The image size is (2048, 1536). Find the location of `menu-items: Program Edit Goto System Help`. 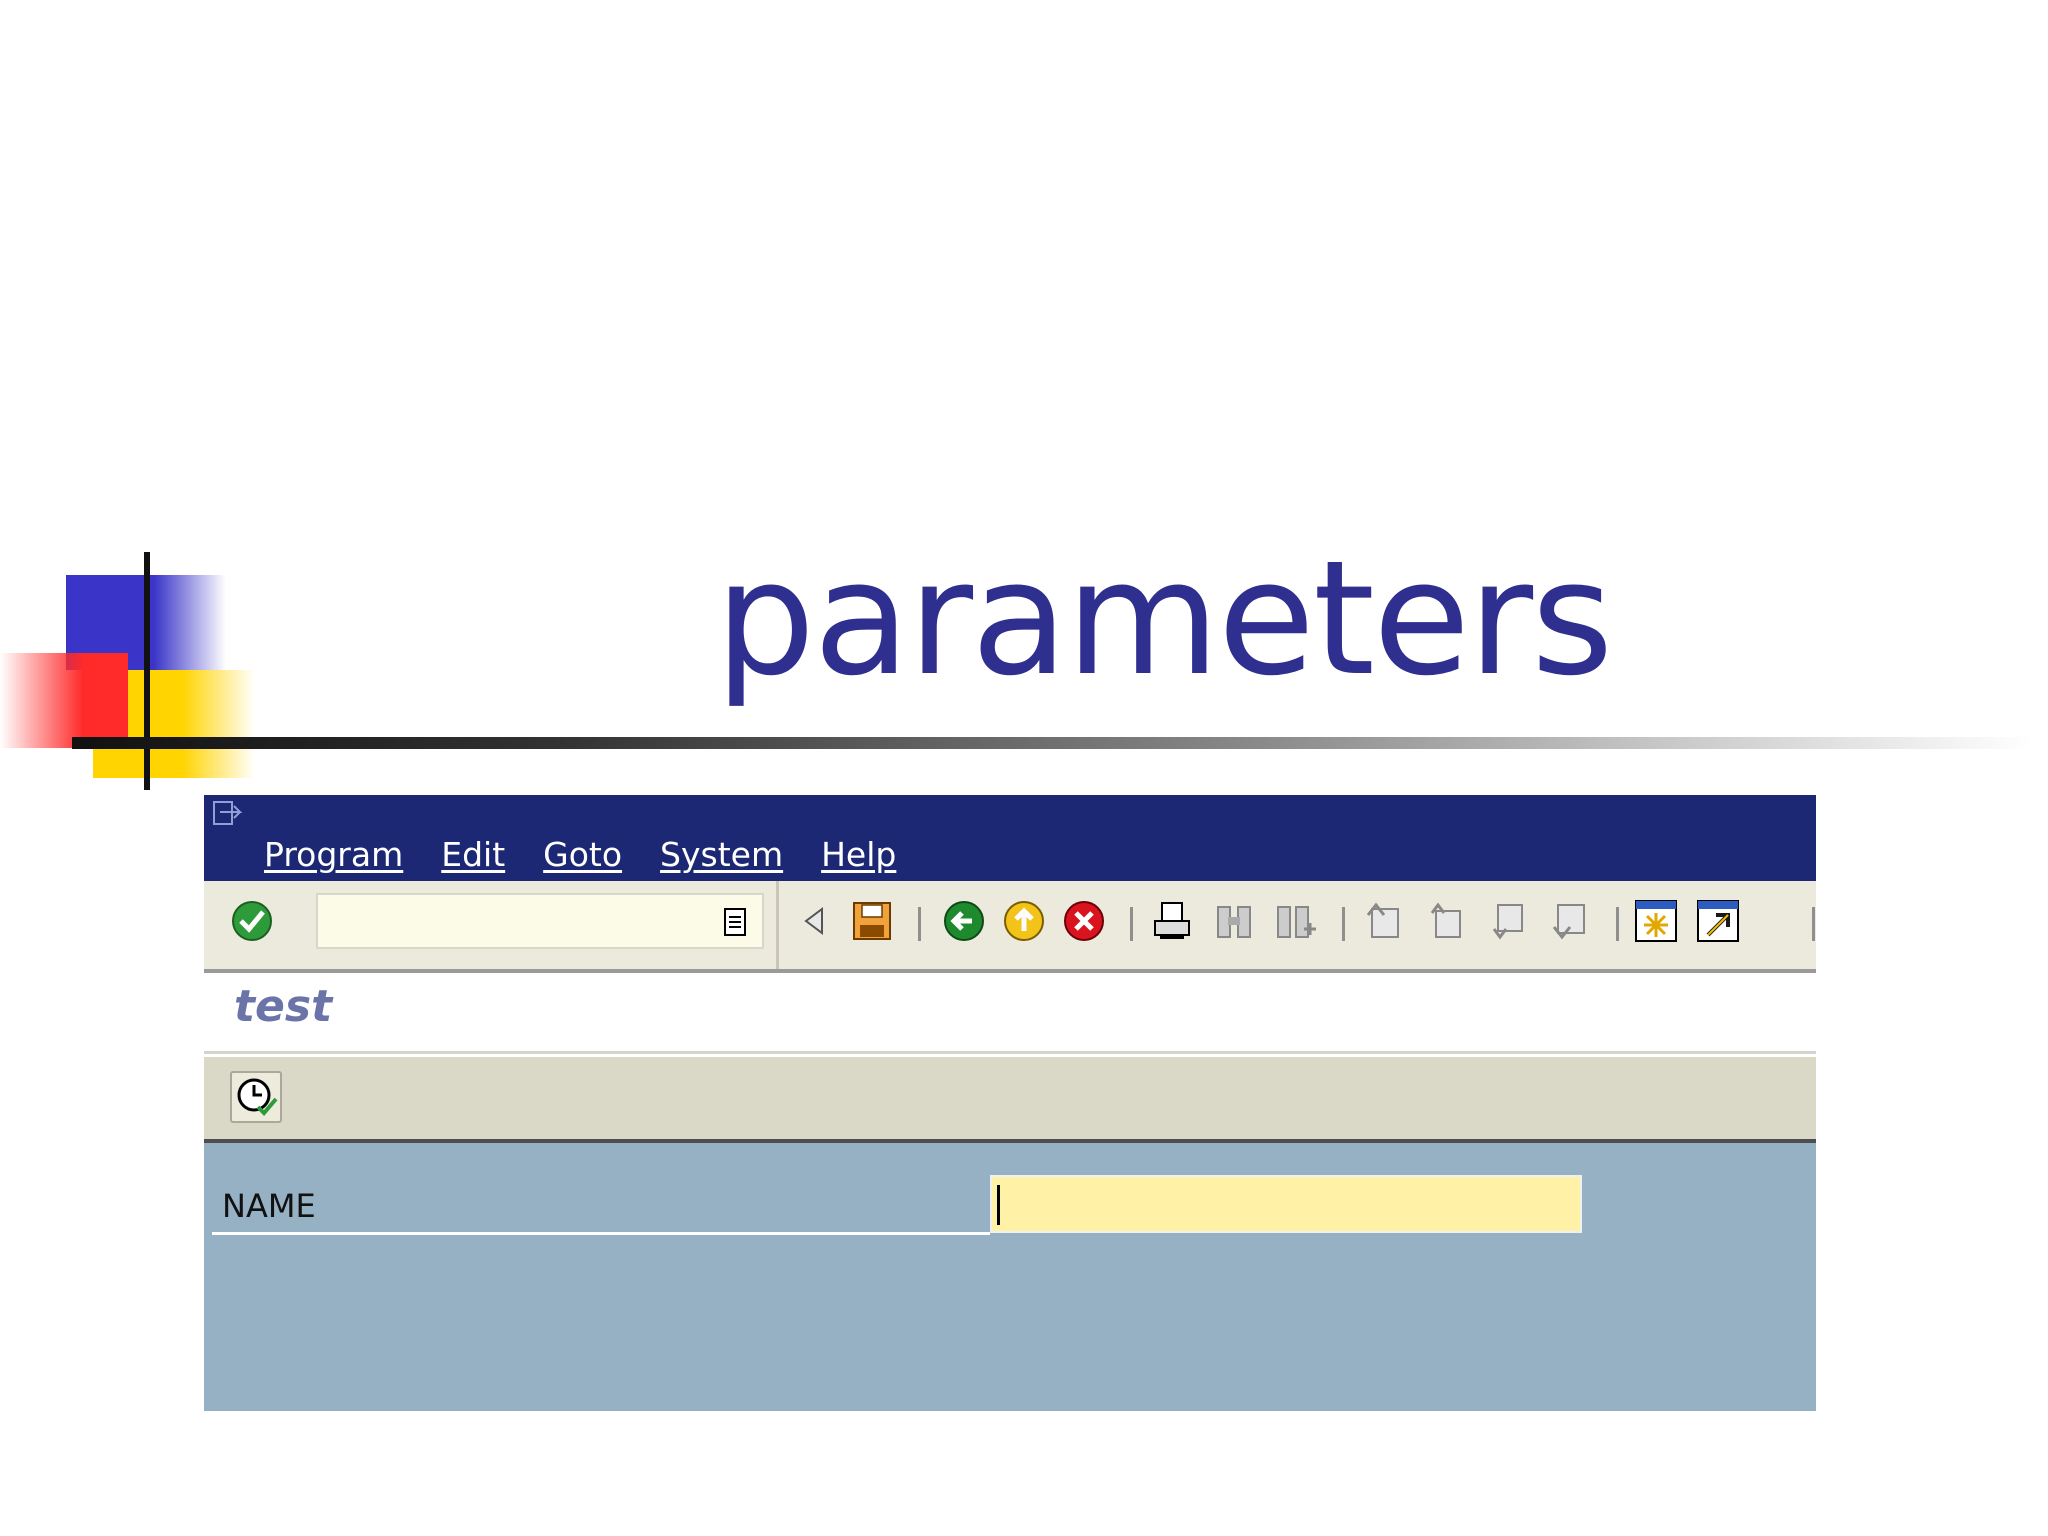

menu-items: Program Edit Goto System Help is located at coordinates (580, 854).